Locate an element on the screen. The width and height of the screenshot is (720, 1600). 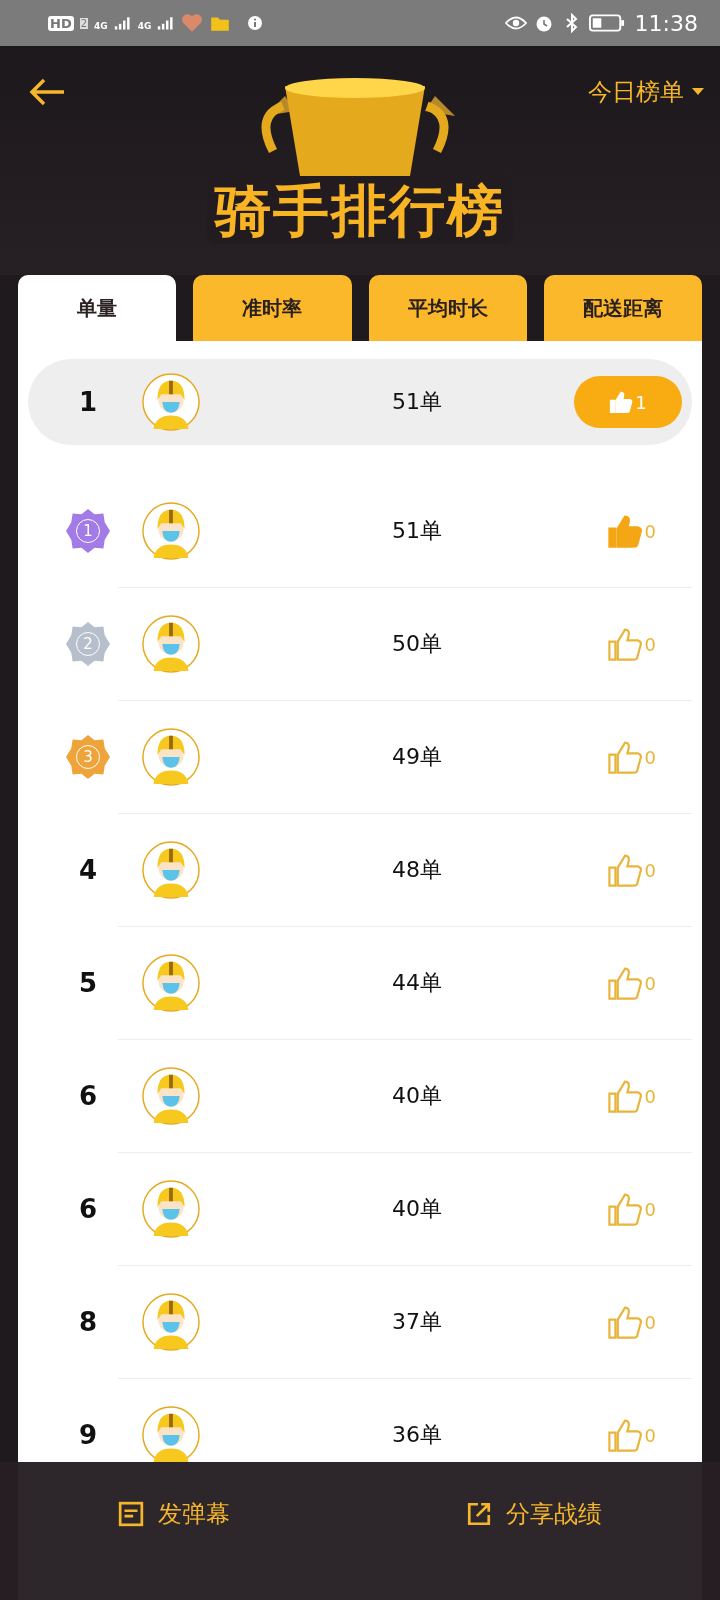
clock-time: 11:38 is located at coordinates (666, 23).